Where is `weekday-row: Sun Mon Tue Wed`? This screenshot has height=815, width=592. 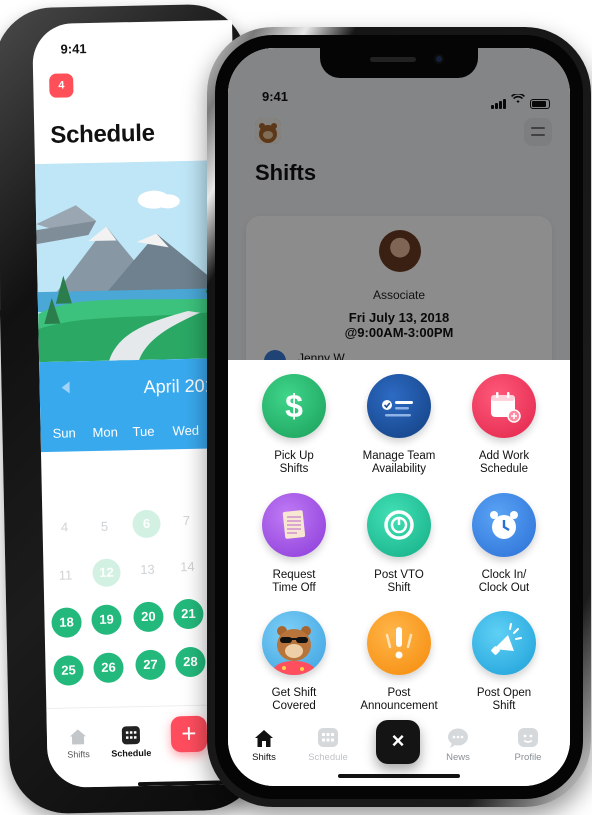 weekday-row: Sun Mon Tue Wed is located at coordinates (132, 431).